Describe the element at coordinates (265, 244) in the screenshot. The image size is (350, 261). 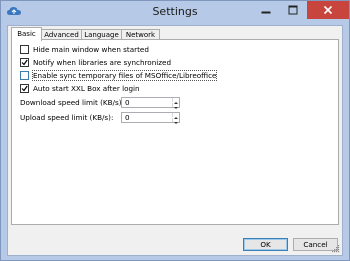
I see `ok-button: OK` at that location.